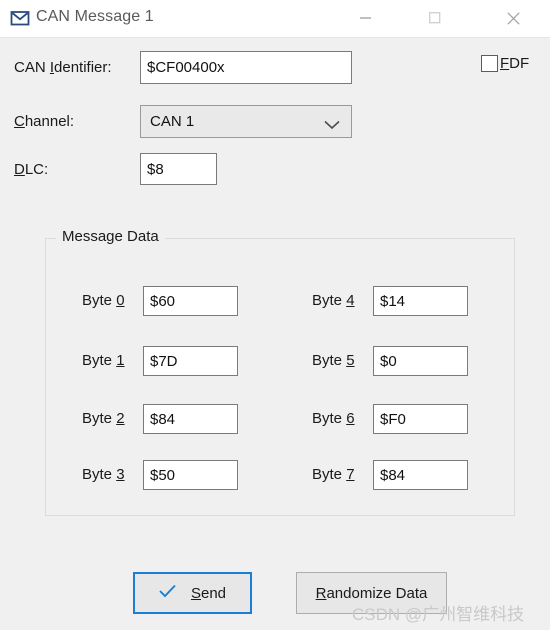  I want to click on byte-3-label: Byte 3, so click(103, 474).